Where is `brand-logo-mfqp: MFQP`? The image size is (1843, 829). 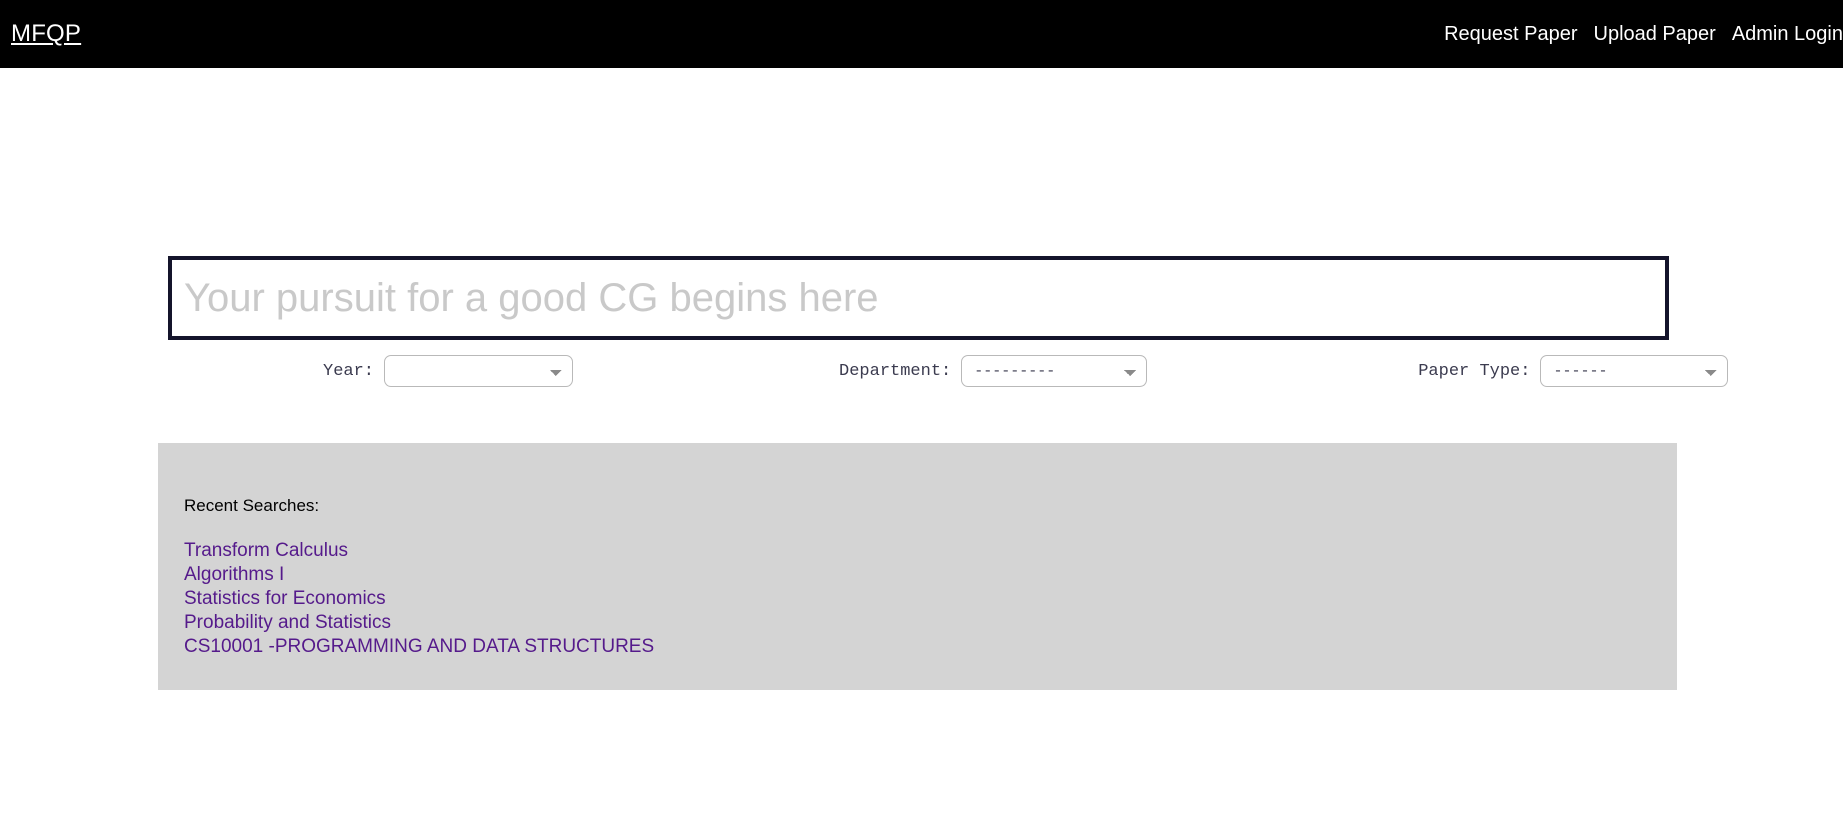
brand-logo-mfqp: MFQP is located at coordinates (40, 34).